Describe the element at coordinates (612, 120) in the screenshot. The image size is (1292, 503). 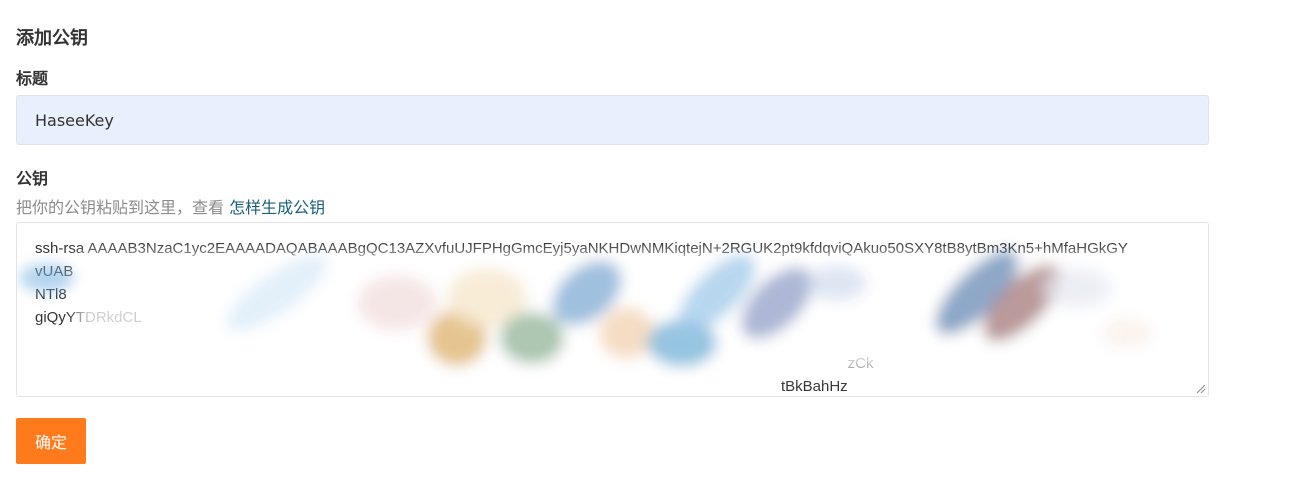
I see `title-input` at that location.